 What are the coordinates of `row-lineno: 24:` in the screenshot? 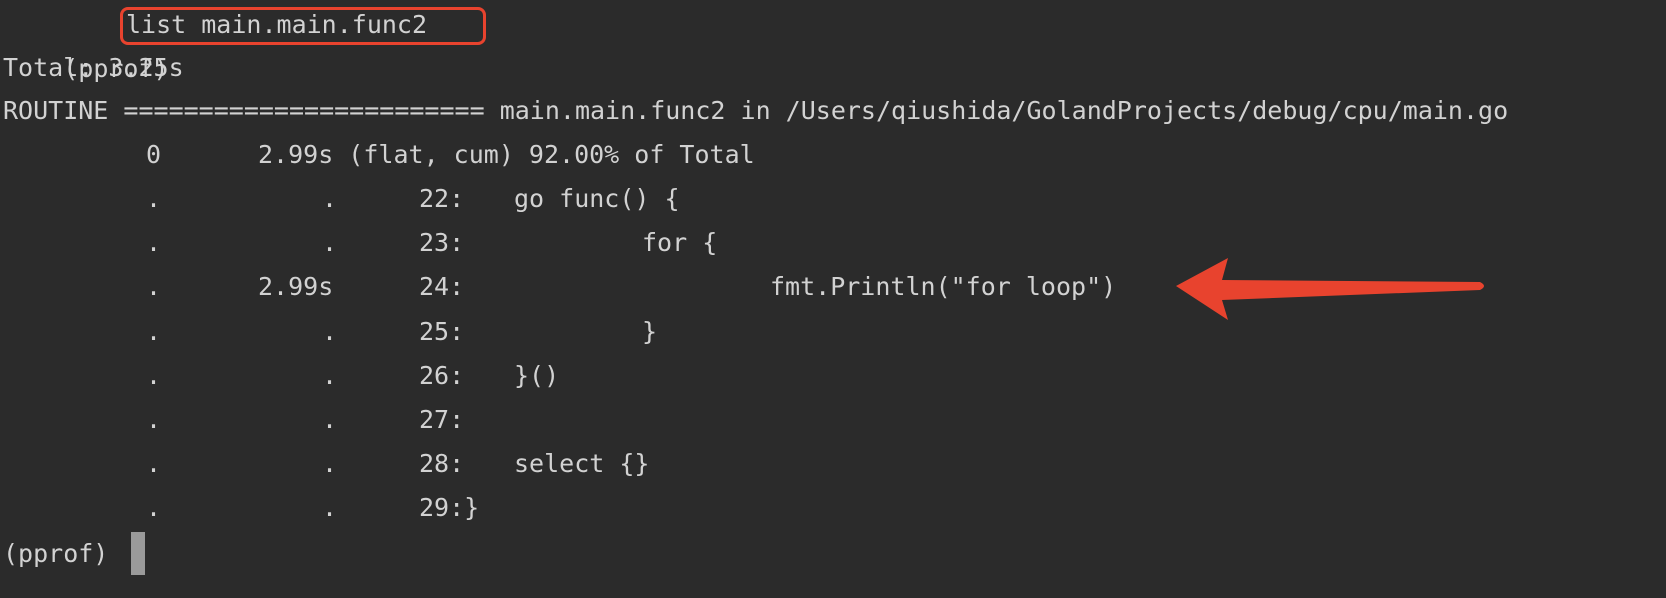 It's located at (442, 286).